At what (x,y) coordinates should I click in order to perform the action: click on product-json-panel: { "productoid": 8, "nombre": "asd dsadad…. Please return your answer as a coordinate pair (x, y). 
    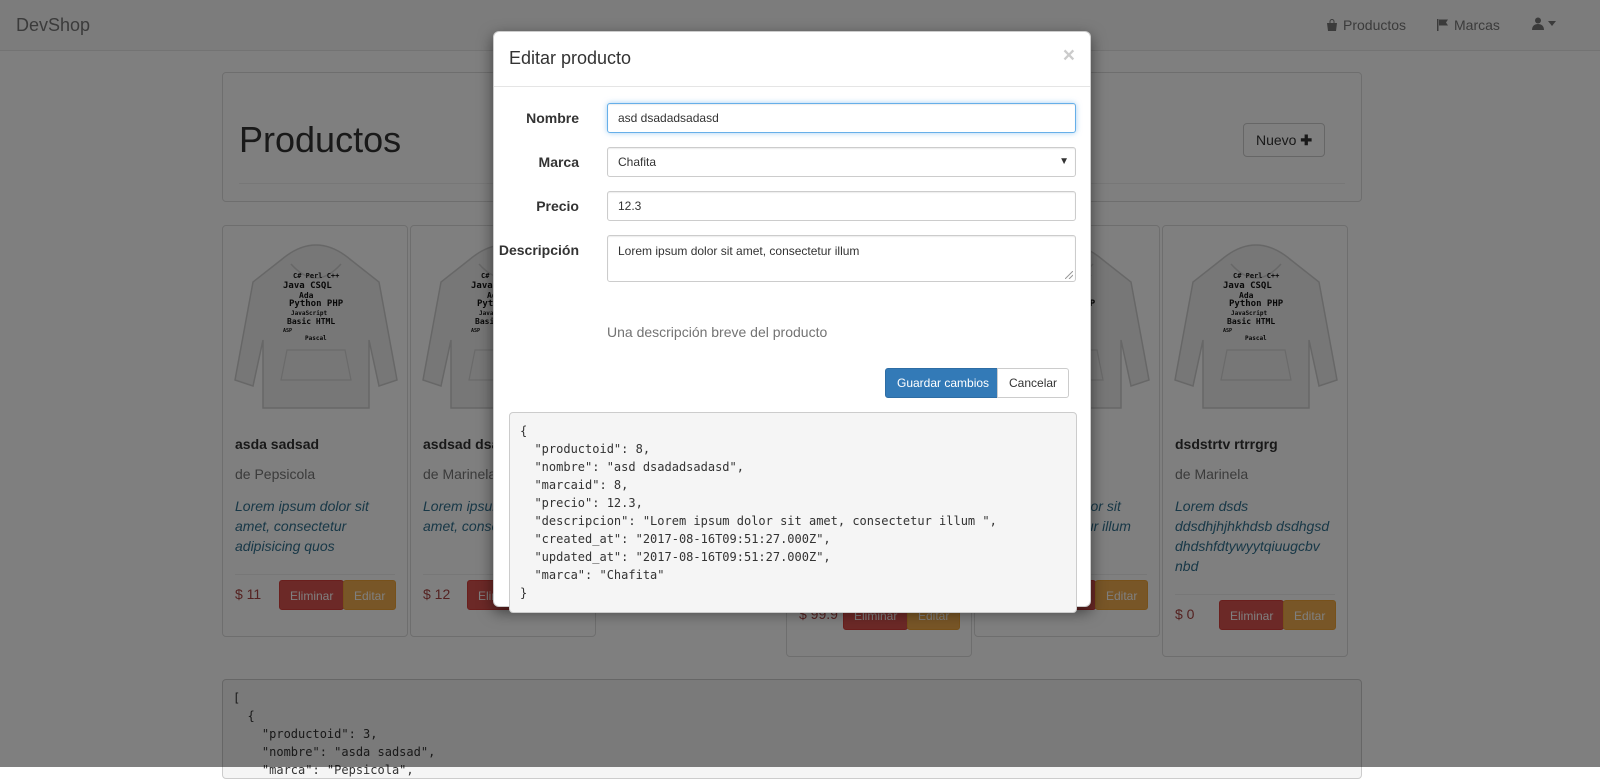
    Looking at the image, I should click on (793, 512).